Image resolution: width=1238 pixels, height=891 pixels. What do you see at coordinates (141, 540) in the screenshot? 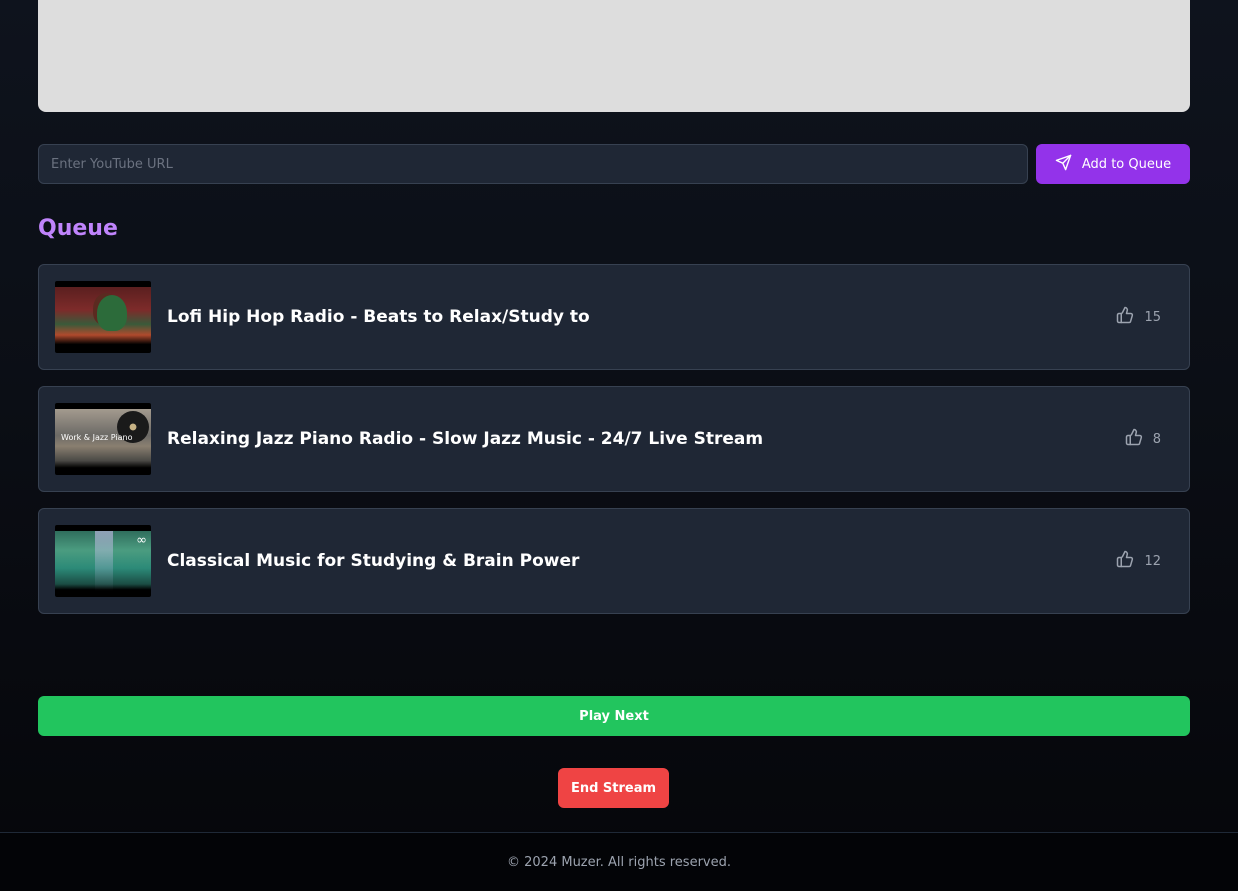
I see `thumbnail-text: ∞` at bounding box center [141, 540].